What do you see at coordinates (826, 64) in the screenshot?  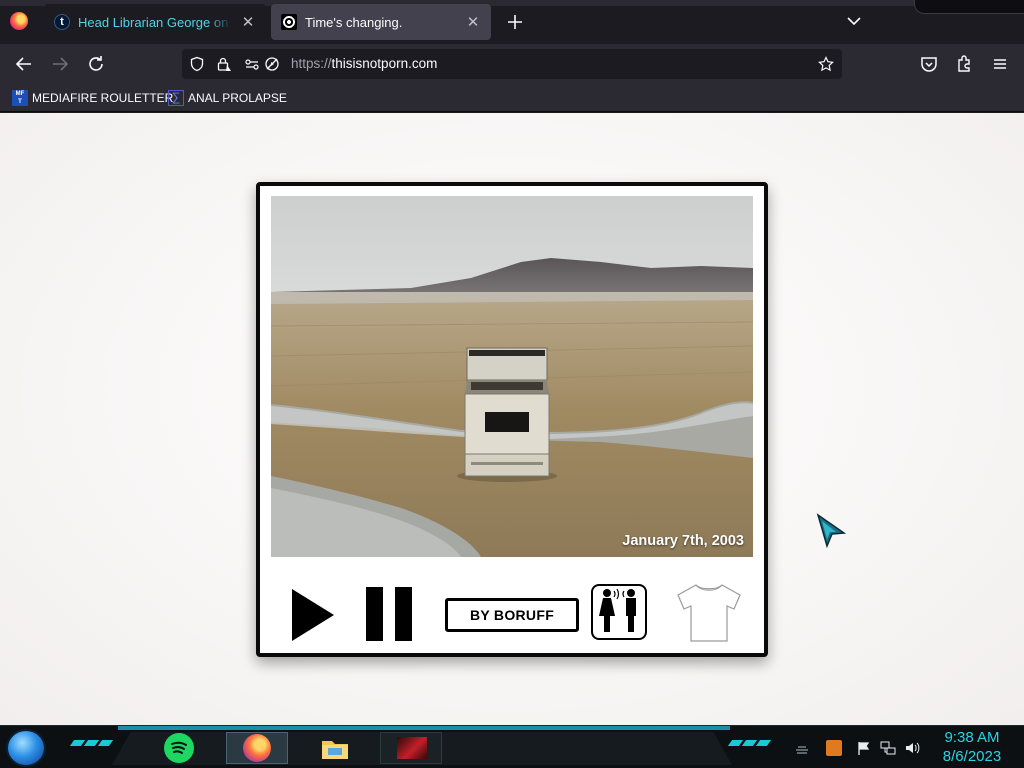 I see `bookmark-star-icon` at bounding box center [826, 64].